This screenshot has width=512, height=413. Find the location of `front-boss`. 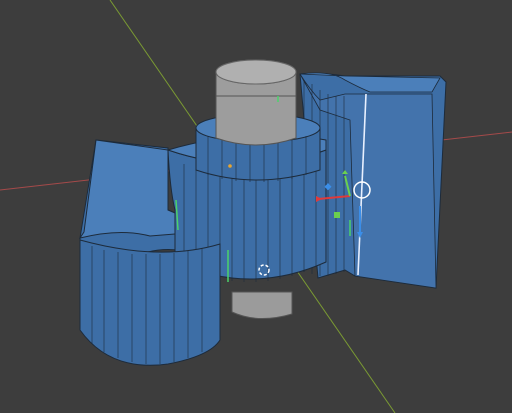

front-boss is located at coordinates (150, 302).